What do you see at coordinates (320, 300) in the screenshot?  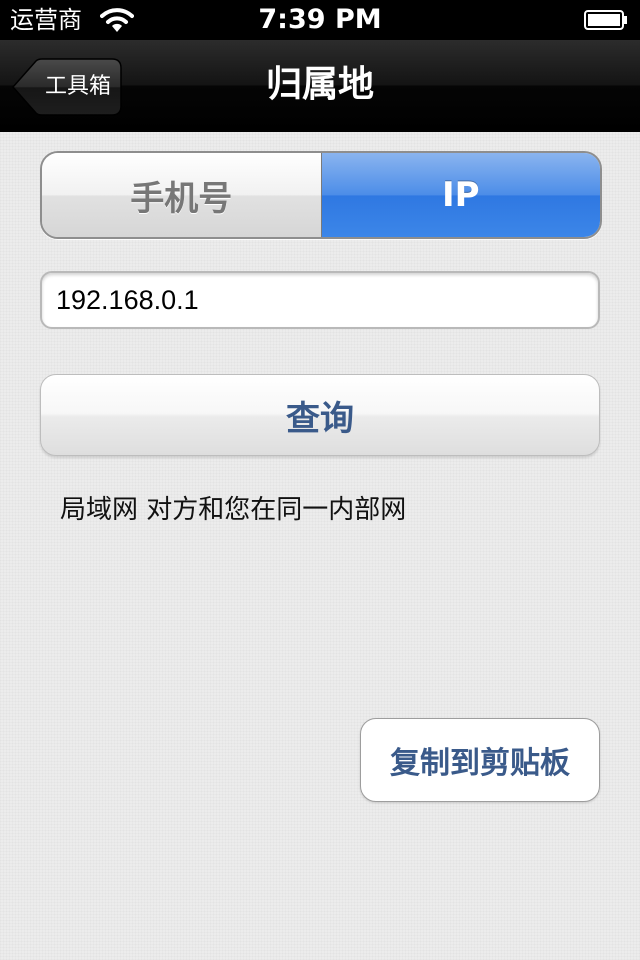 I see `ip-address-input` at bounding box center [320, 300].